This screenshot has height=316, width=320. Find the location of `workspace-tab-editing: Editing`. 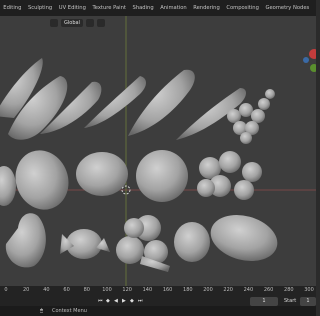

workspace-tab-editing: Editing is located at coordinates (12, 8).